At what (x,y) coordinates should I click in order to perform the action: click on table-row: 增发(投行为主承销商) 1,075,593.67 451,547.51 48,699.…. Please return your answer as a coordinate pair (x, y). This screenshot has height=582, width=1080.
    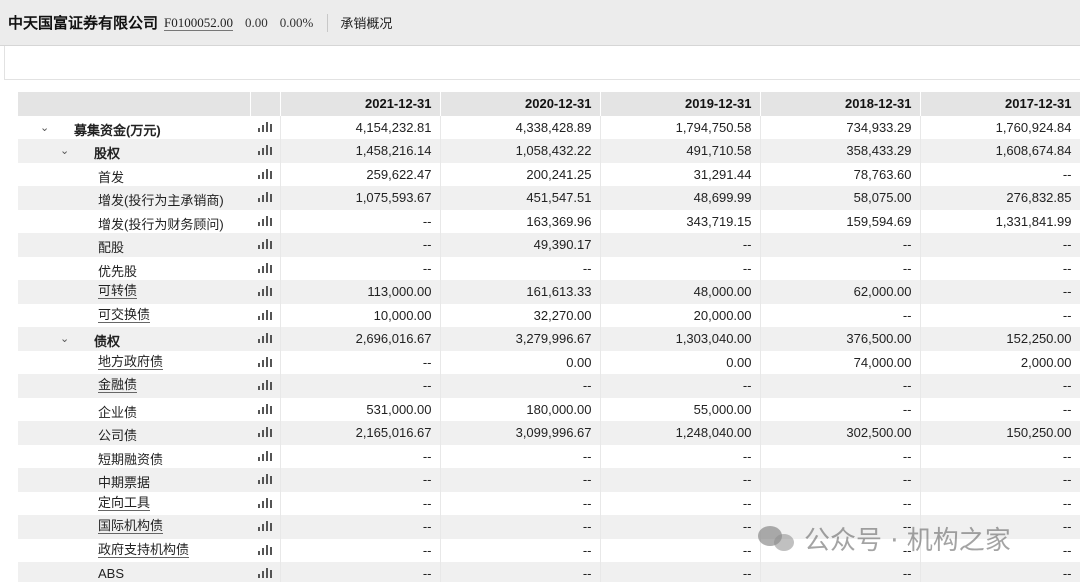
    Looking at the image, I should click on (549, 198).